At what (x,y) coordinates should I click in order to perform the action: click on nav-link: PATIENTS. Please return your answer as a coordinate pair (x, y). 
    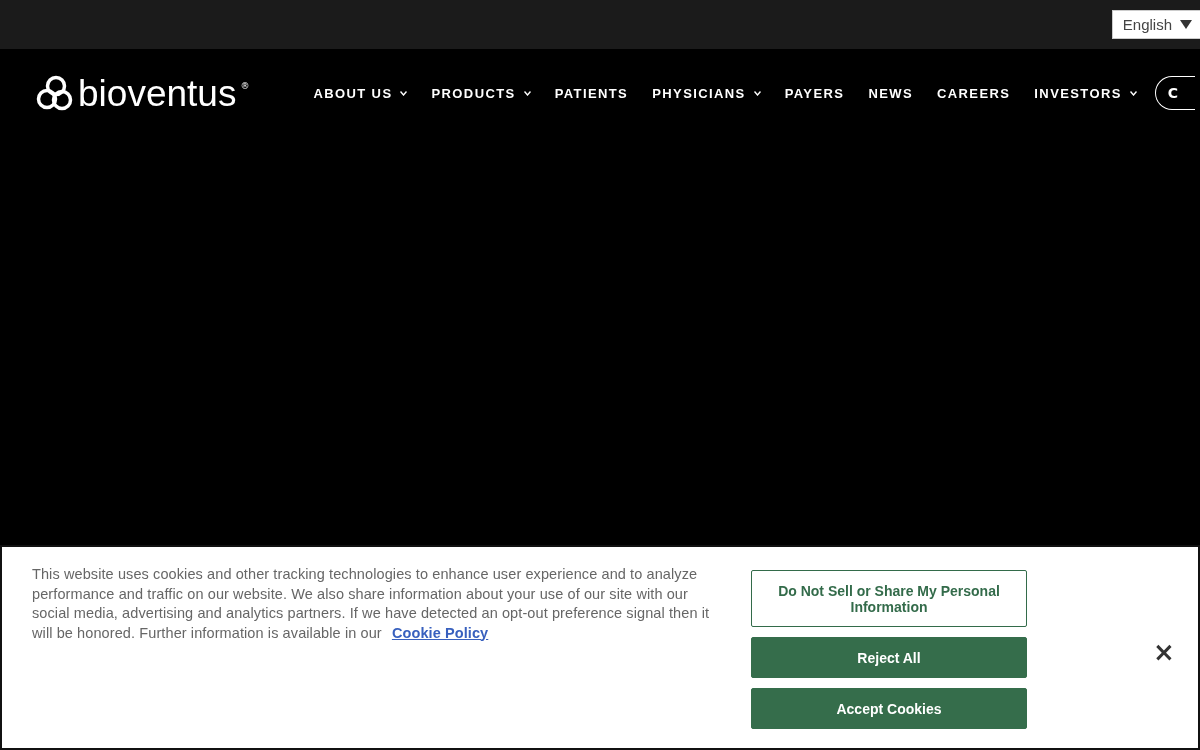
    Looking at the image, I should click on (591, 93).